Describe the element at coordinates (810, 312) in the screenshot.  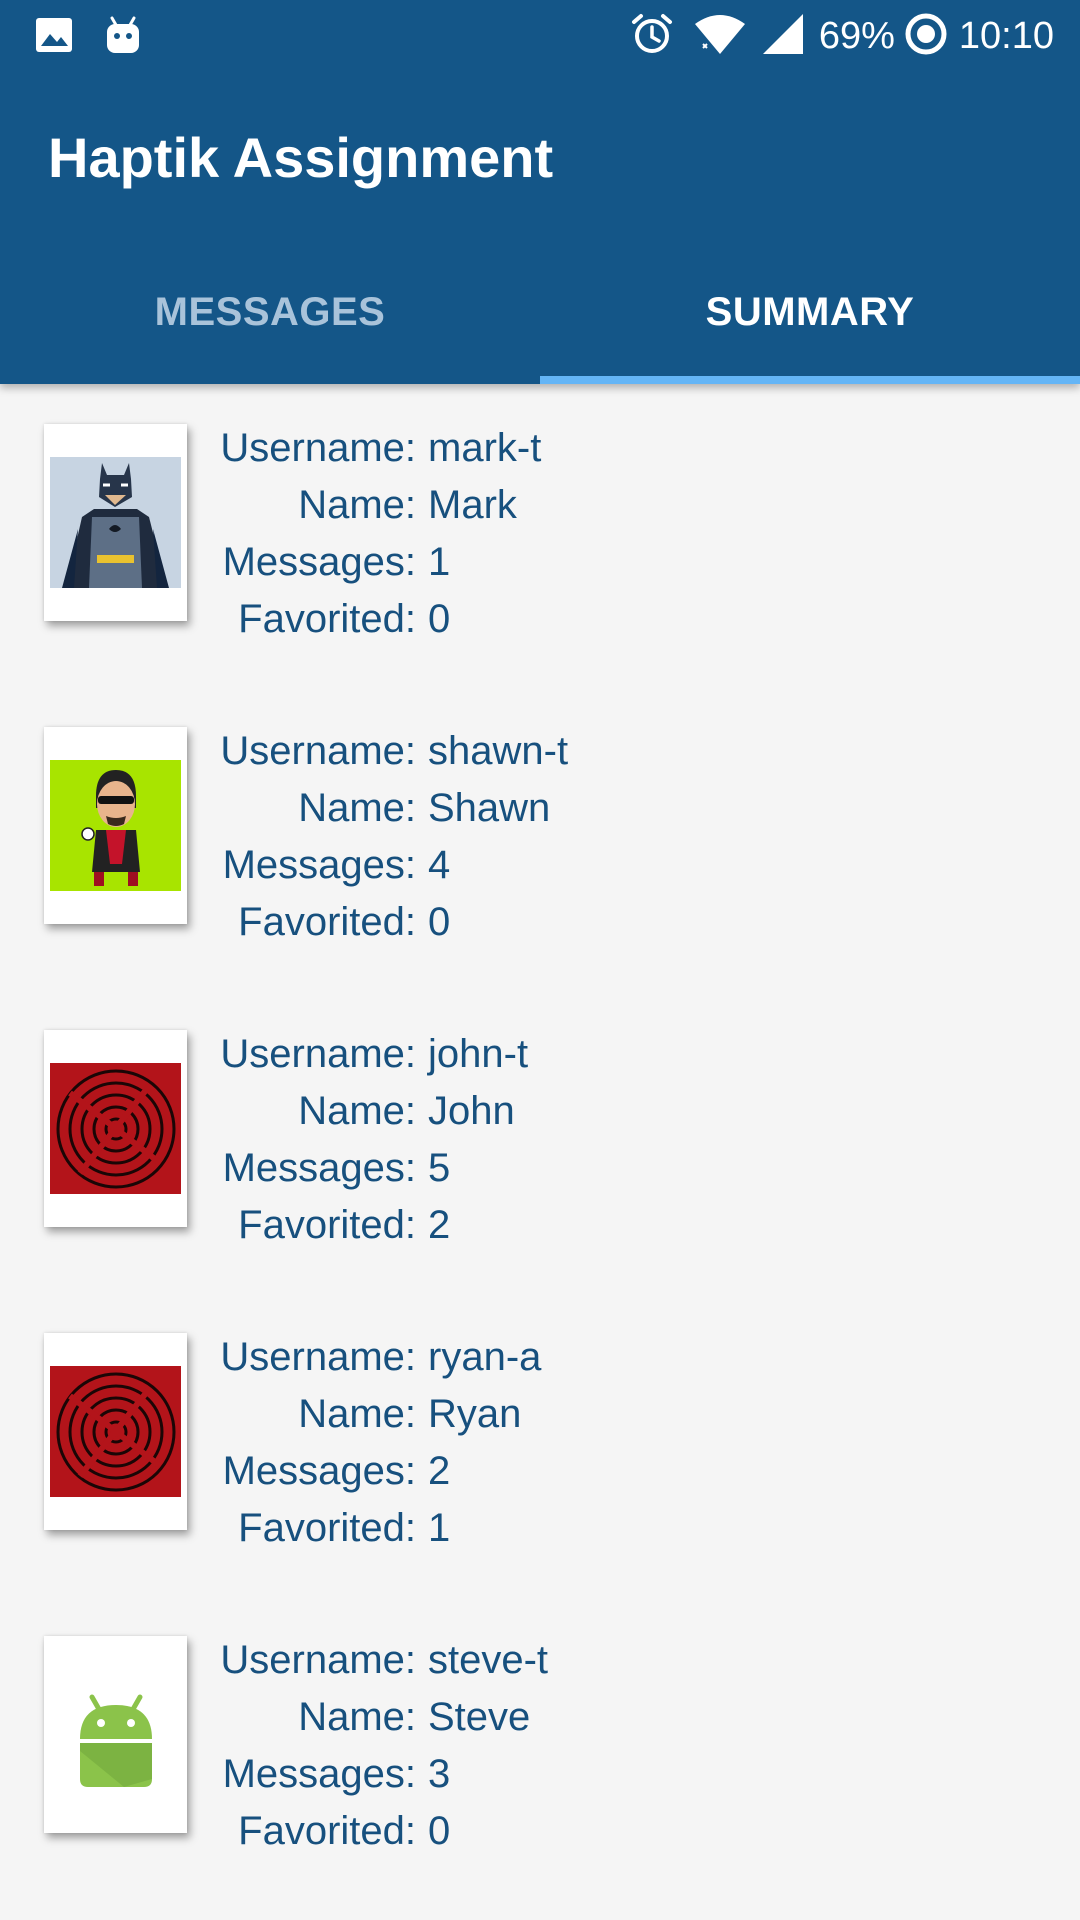
I see `tab-summary: SUMMARY` at that location.